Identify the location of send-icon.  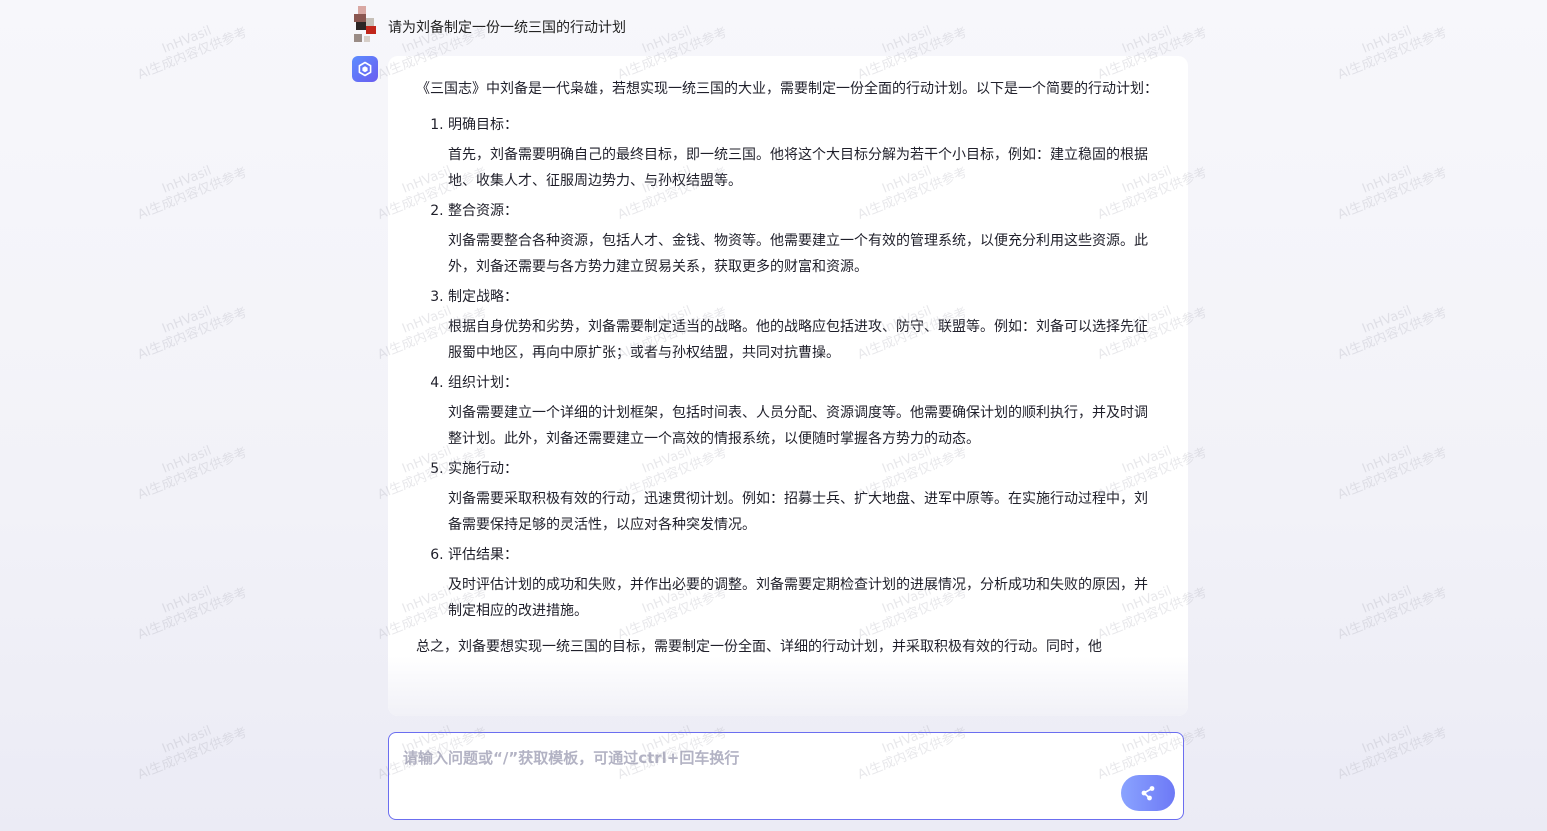
(1148, 793).